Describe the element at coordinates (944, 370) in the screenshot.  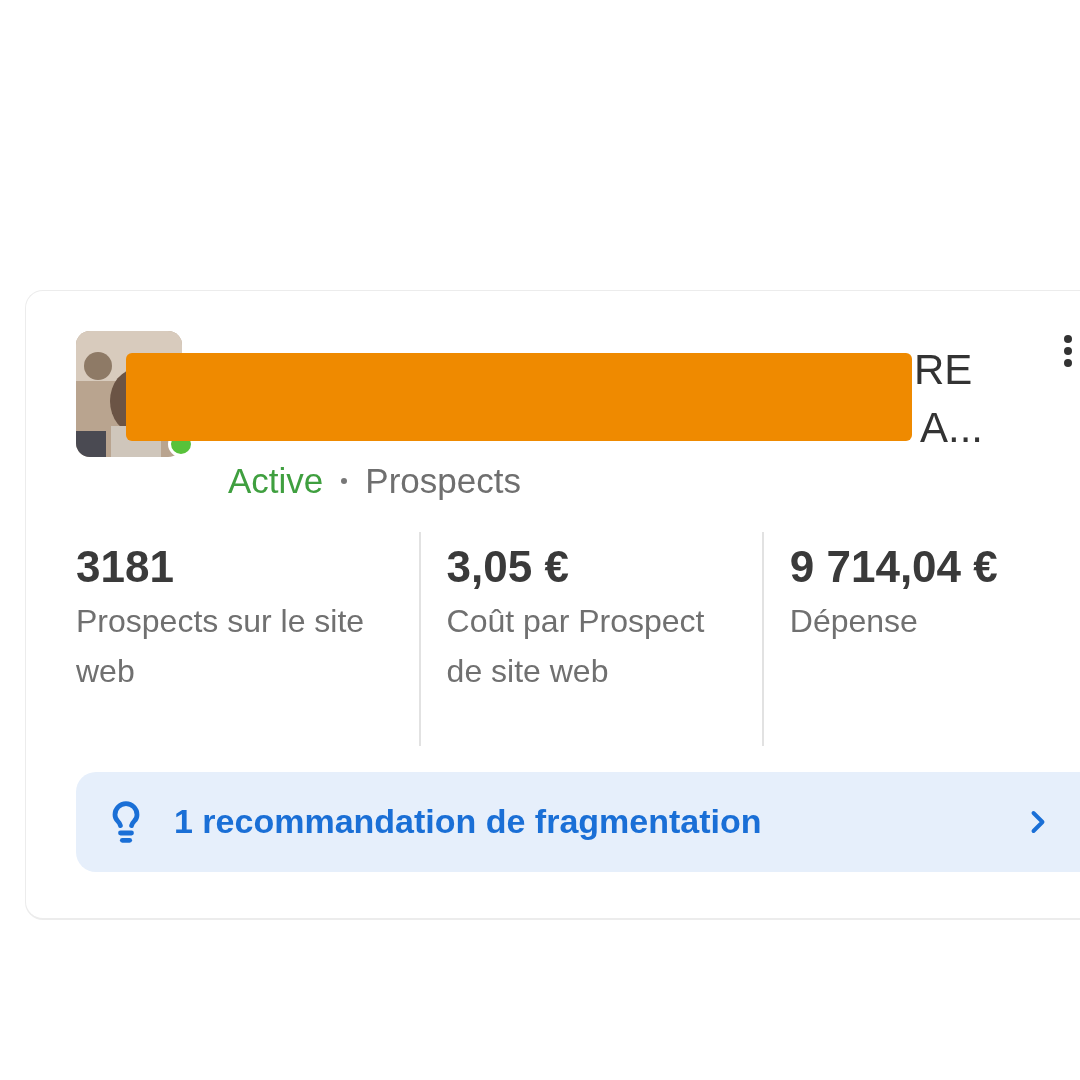
I see `campaign-title: RE` at that location.